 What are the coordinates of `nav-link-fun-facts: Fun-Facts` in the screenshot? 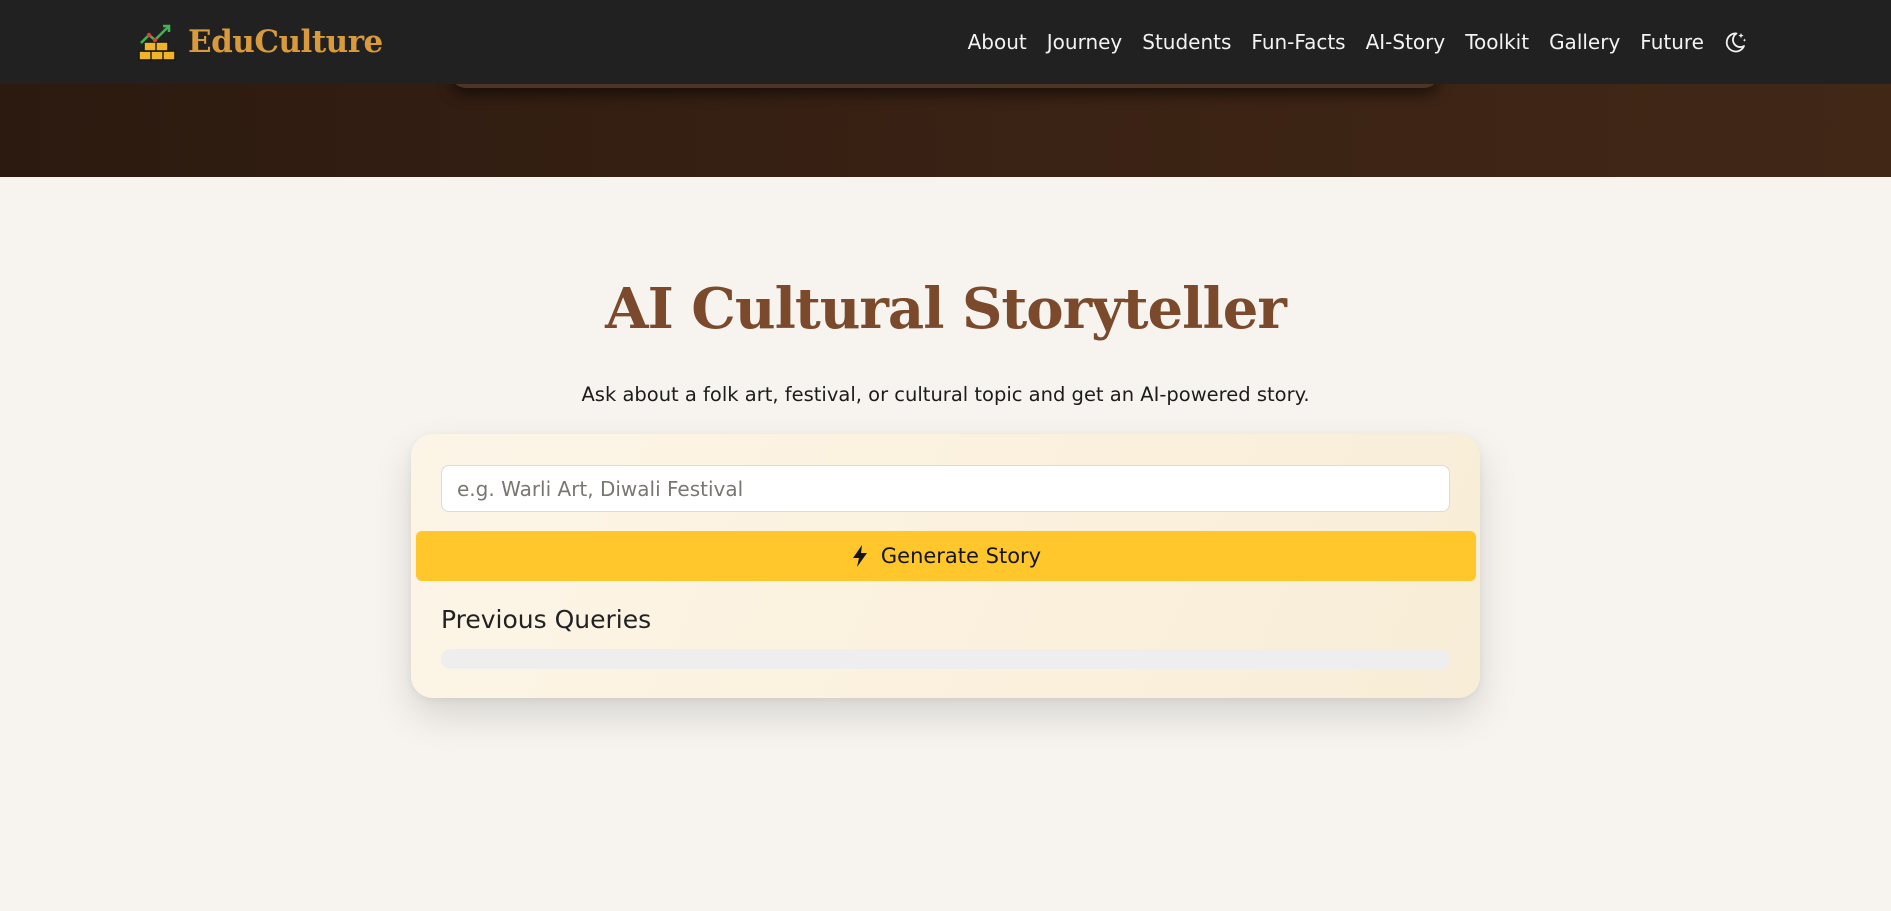 It's located at (1298, 42).